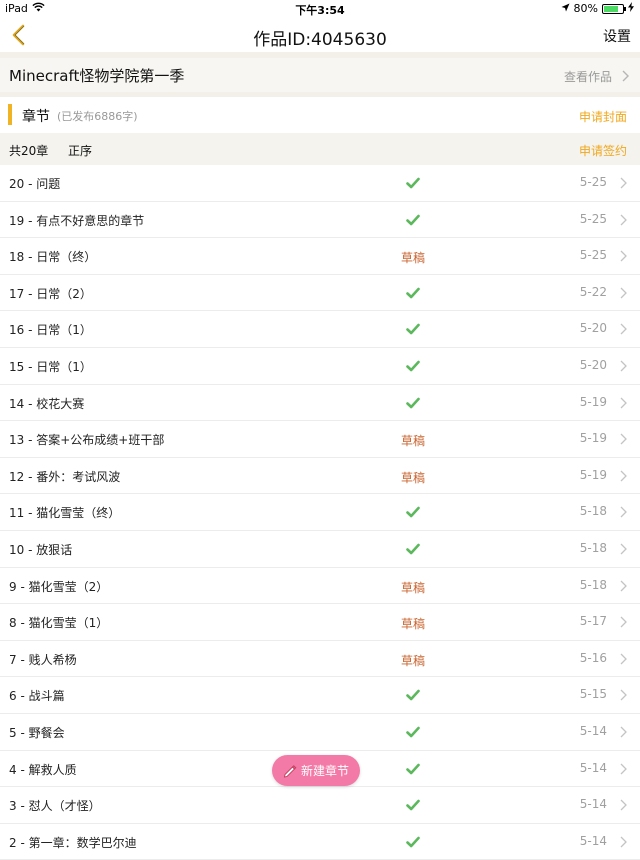 The image size is (640, 860). Describe the element at coordinates (65, 476) in the screenshot. I see `chapter-name: 12 - 番外：考试风波` at that location.